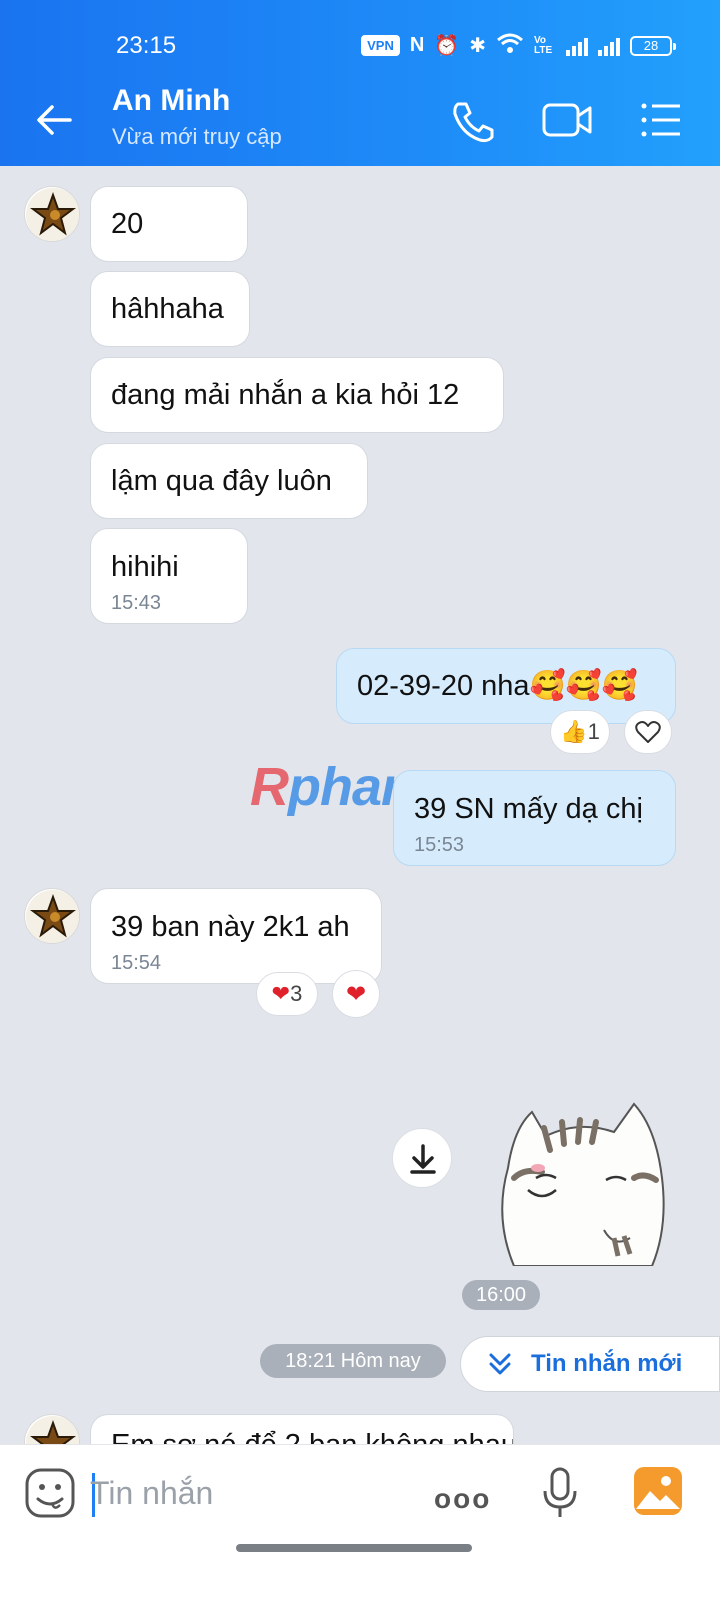  Describe the element at coordinates (380, 45) in the screenshot. I see `vpn-icon: VPN` at that location.